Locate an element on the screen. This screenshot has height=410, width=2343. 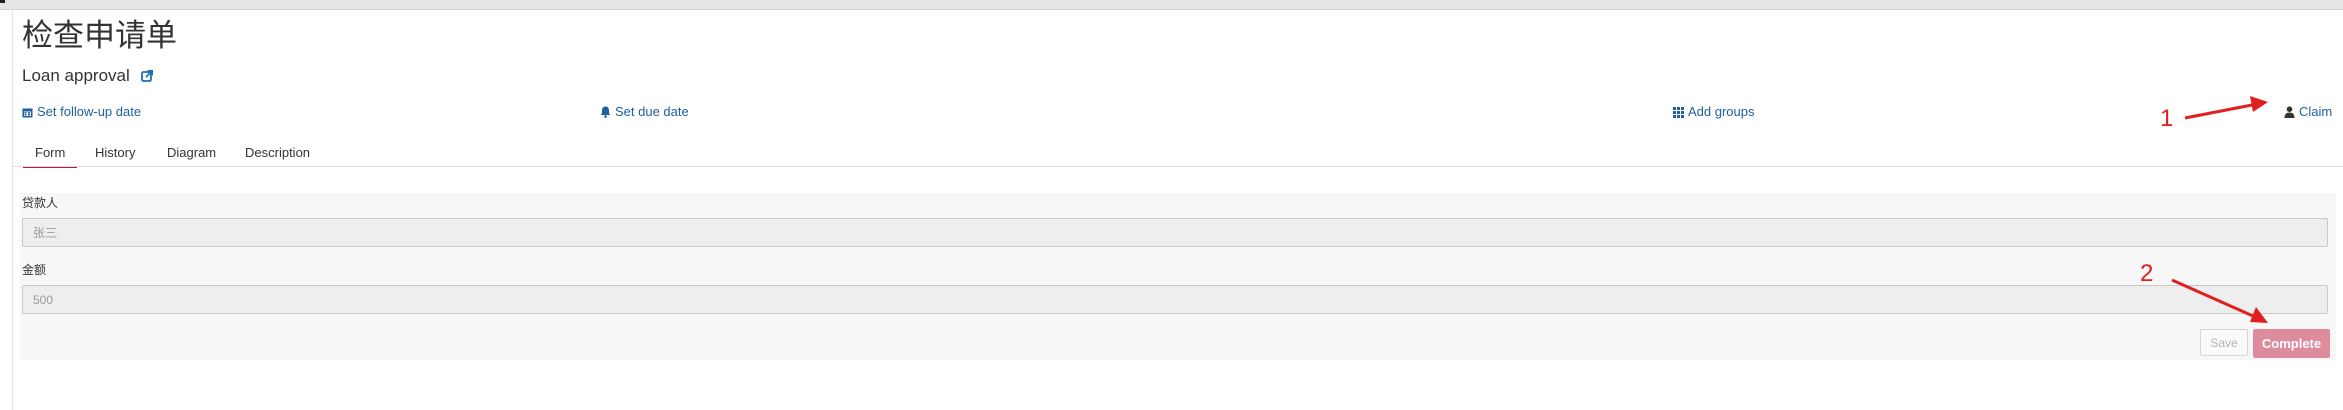
borrower-field: 张三 is located at coordinates (1175, 232).